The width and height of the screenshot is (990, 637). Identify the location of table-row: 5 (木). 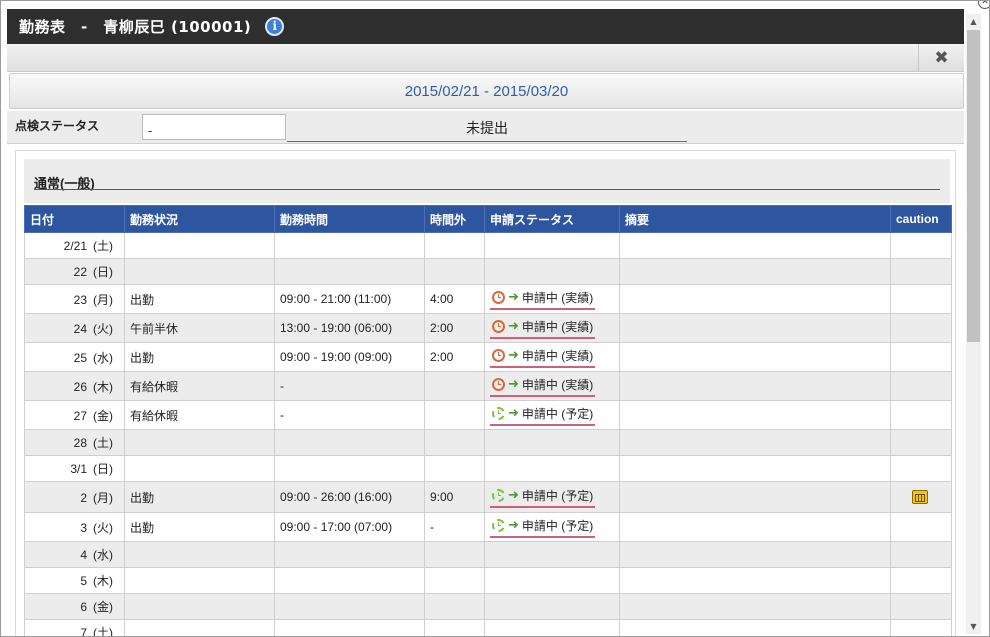
(488, 580).